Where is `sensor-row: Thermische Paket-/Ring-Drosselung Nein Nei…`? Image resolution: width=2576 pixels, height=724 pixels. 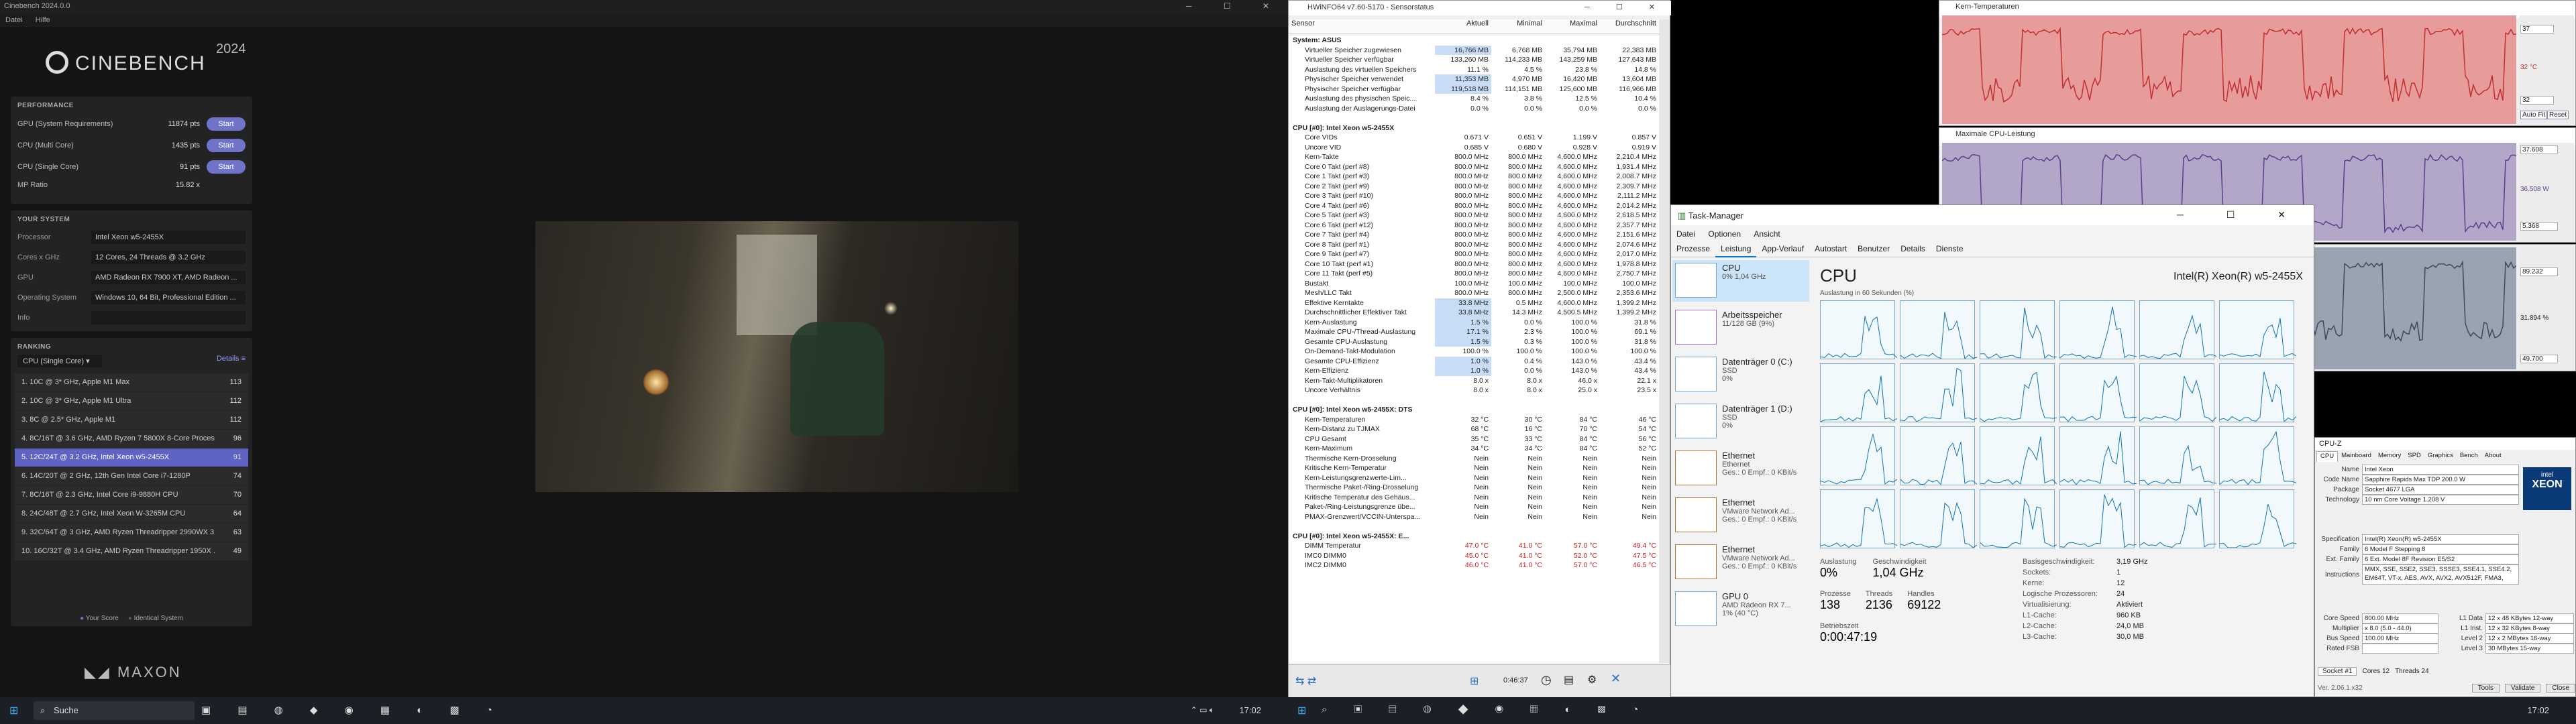
sensor-row: Thermische Paket-/Ring-Drosselung Nein Nei… is located at coordinates (1474, 488).